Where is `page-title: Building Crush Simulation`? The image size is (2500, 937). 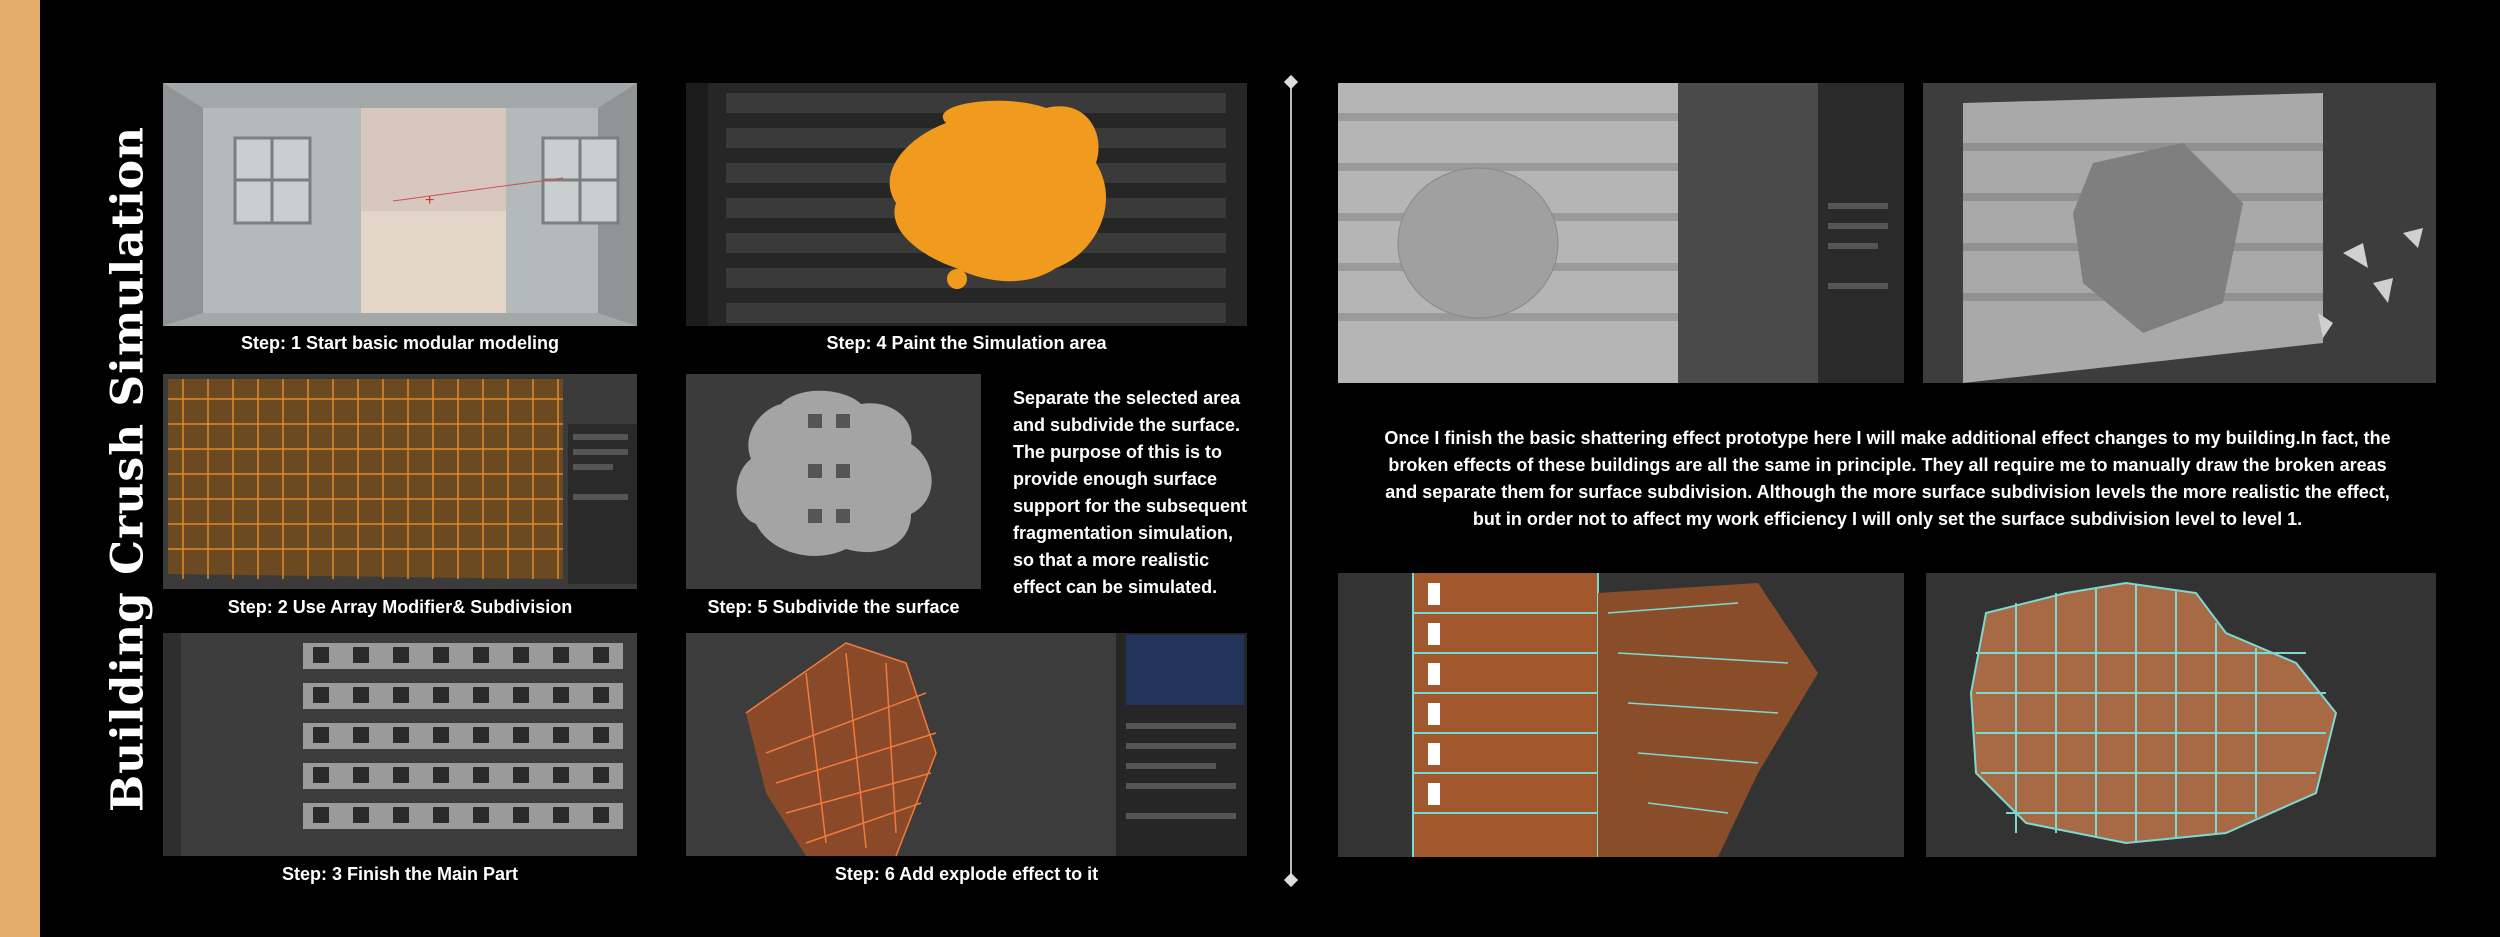
page-title: Building Crush Simulation is located at coordinates (128, 469).